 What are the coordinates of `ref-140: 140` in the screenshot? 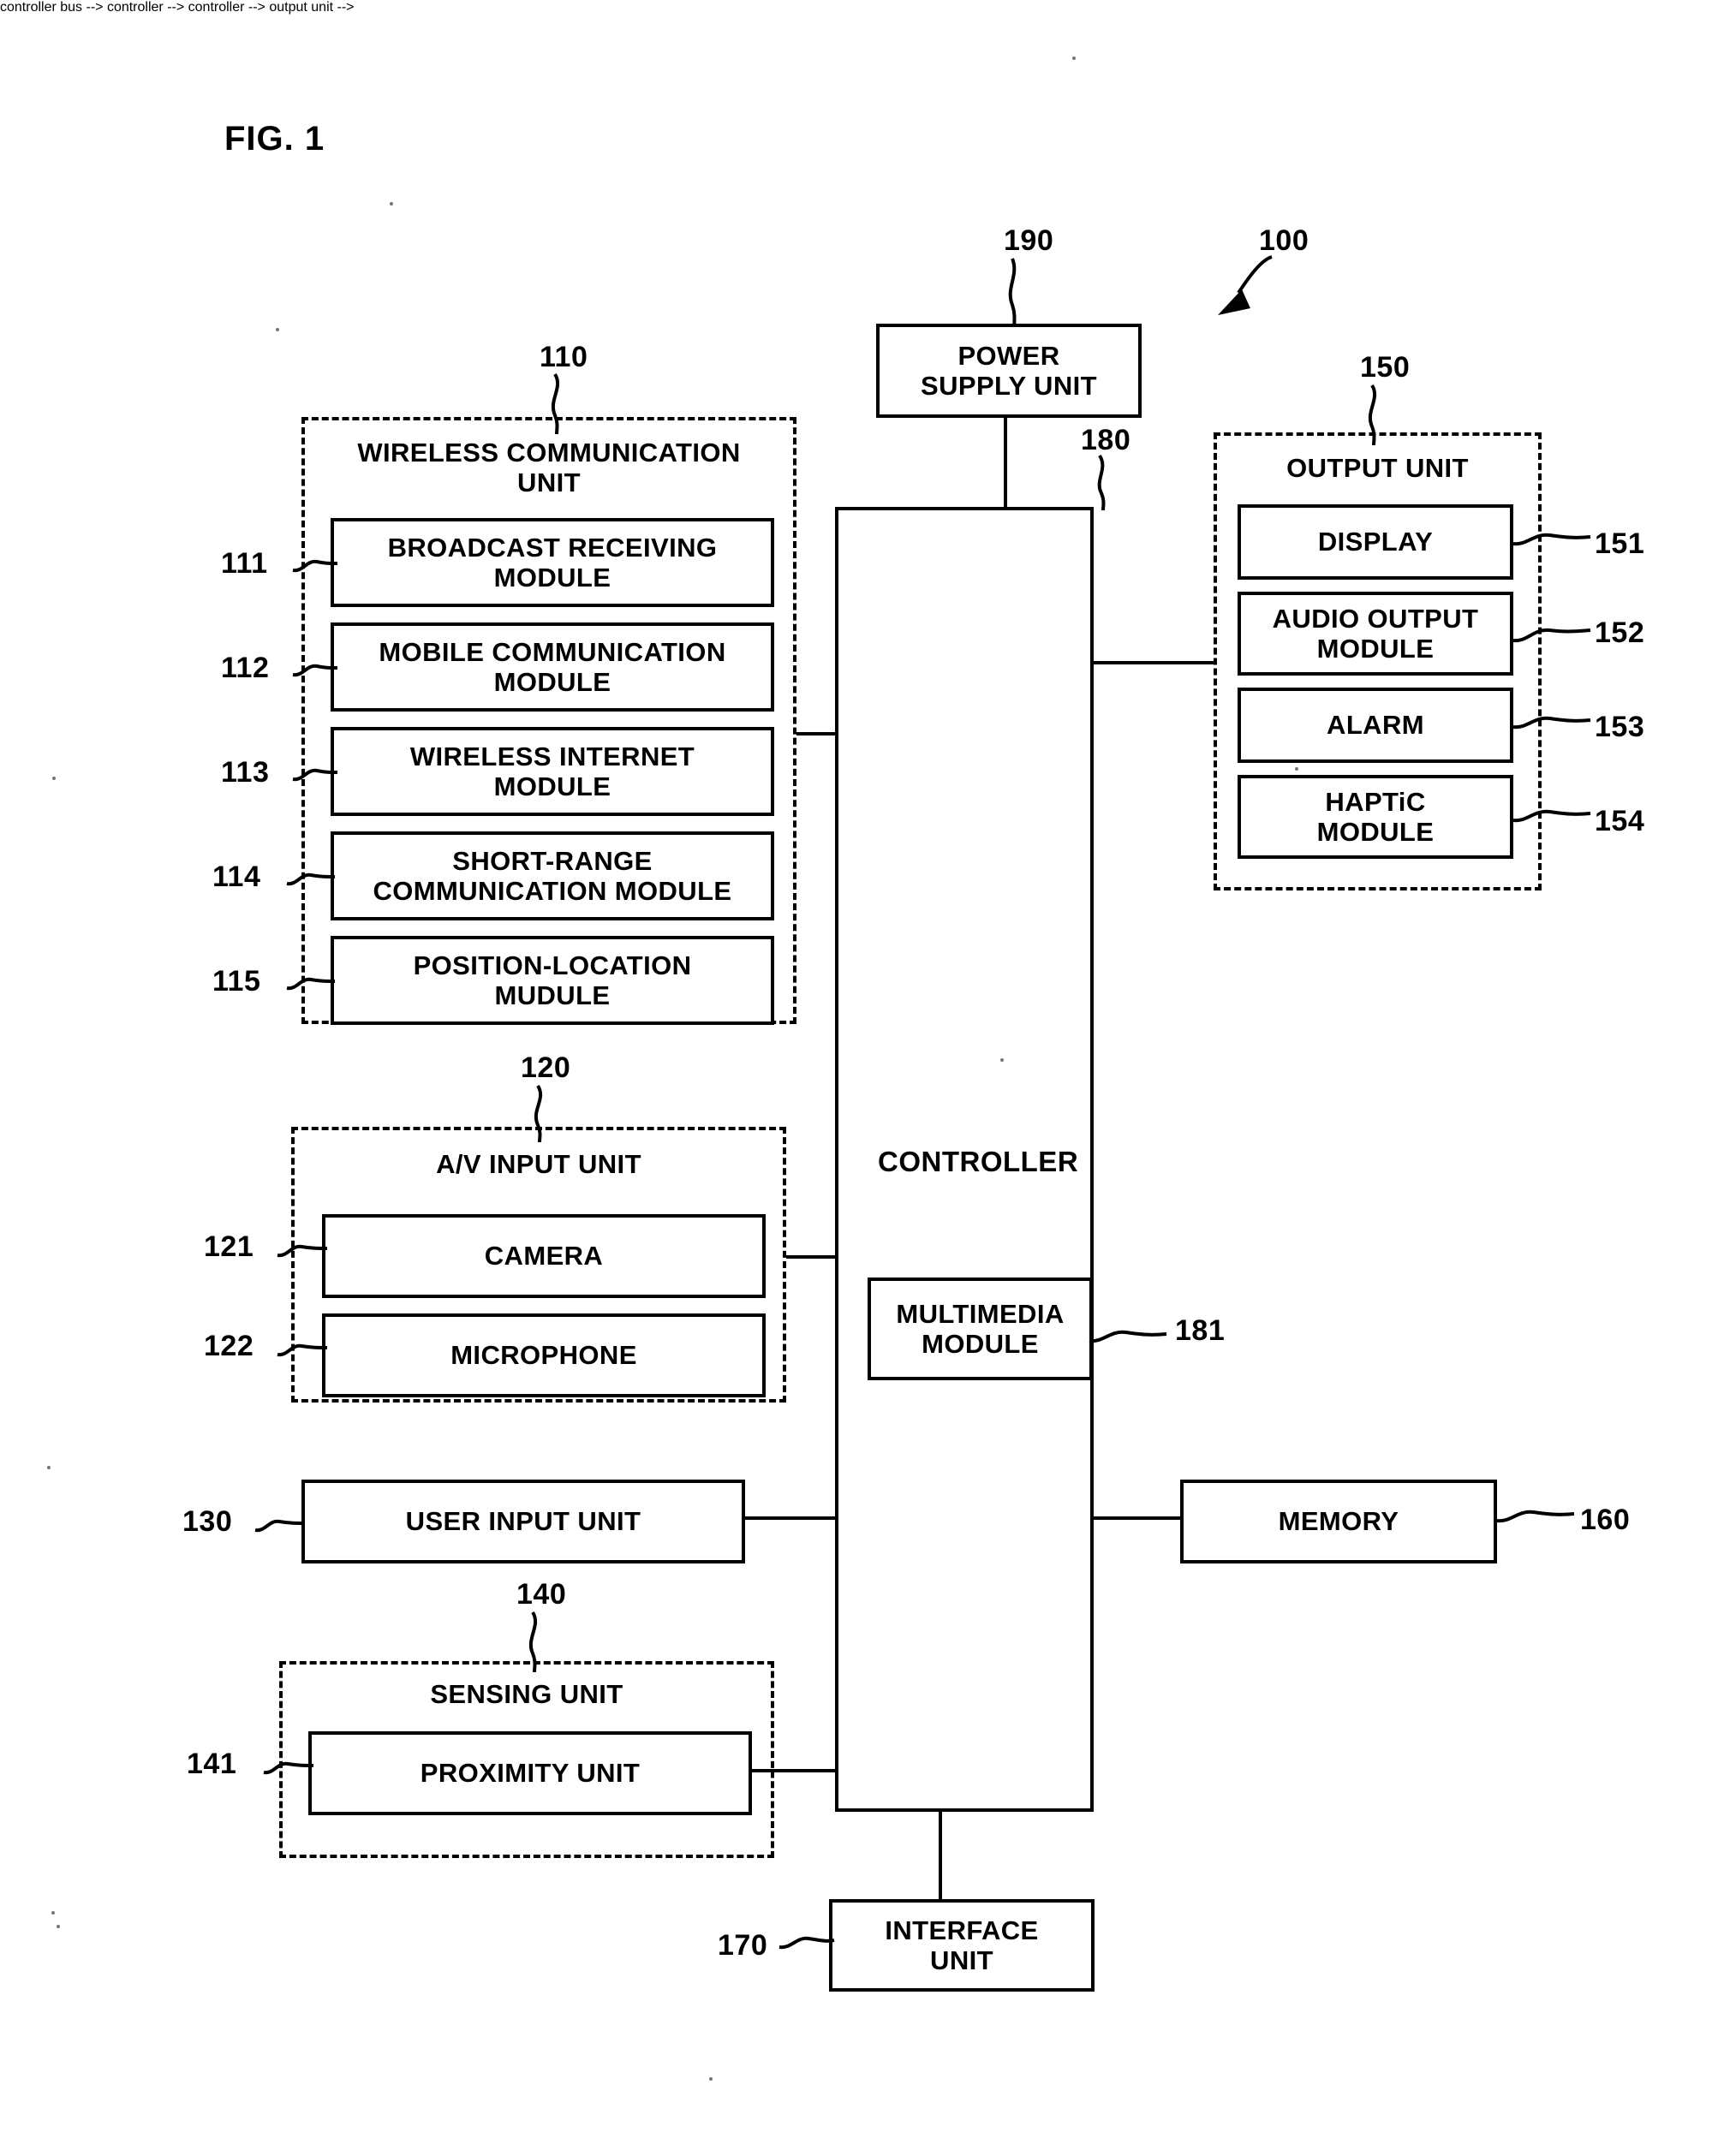 It's located at (541, 1595).